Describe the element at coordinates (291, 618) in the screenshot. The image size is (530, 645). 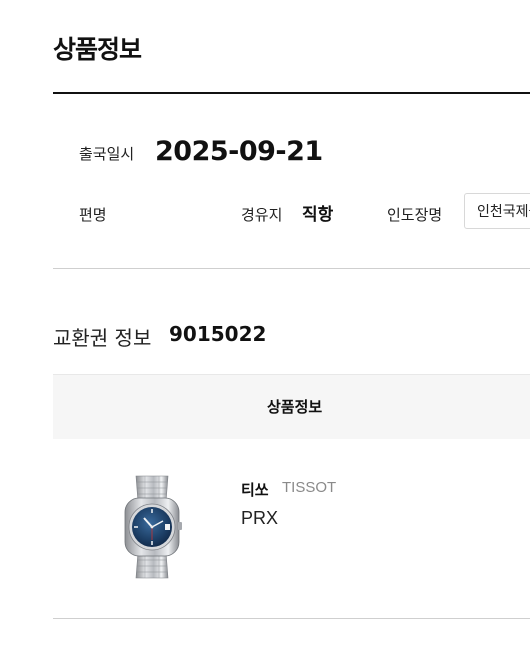
I see `product-row-divider` at that location.